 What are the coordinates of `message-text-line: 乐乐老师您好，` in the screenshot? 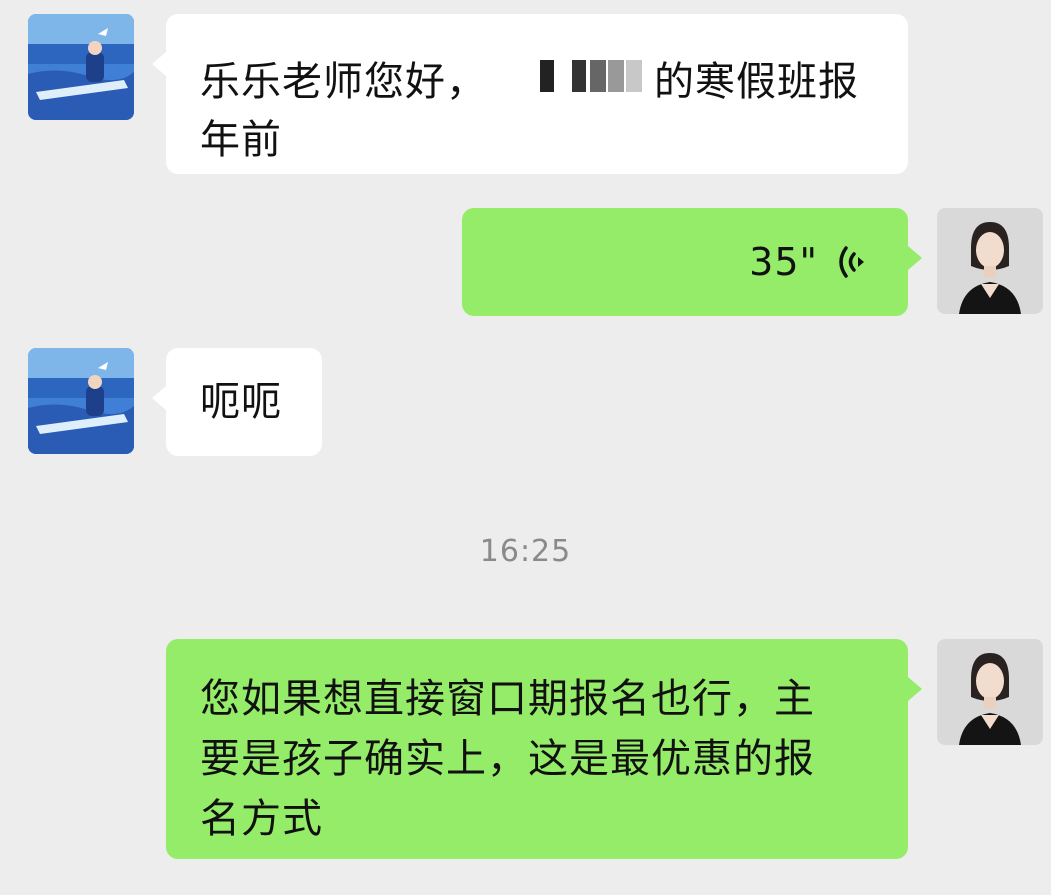 It's located at (343, 82).